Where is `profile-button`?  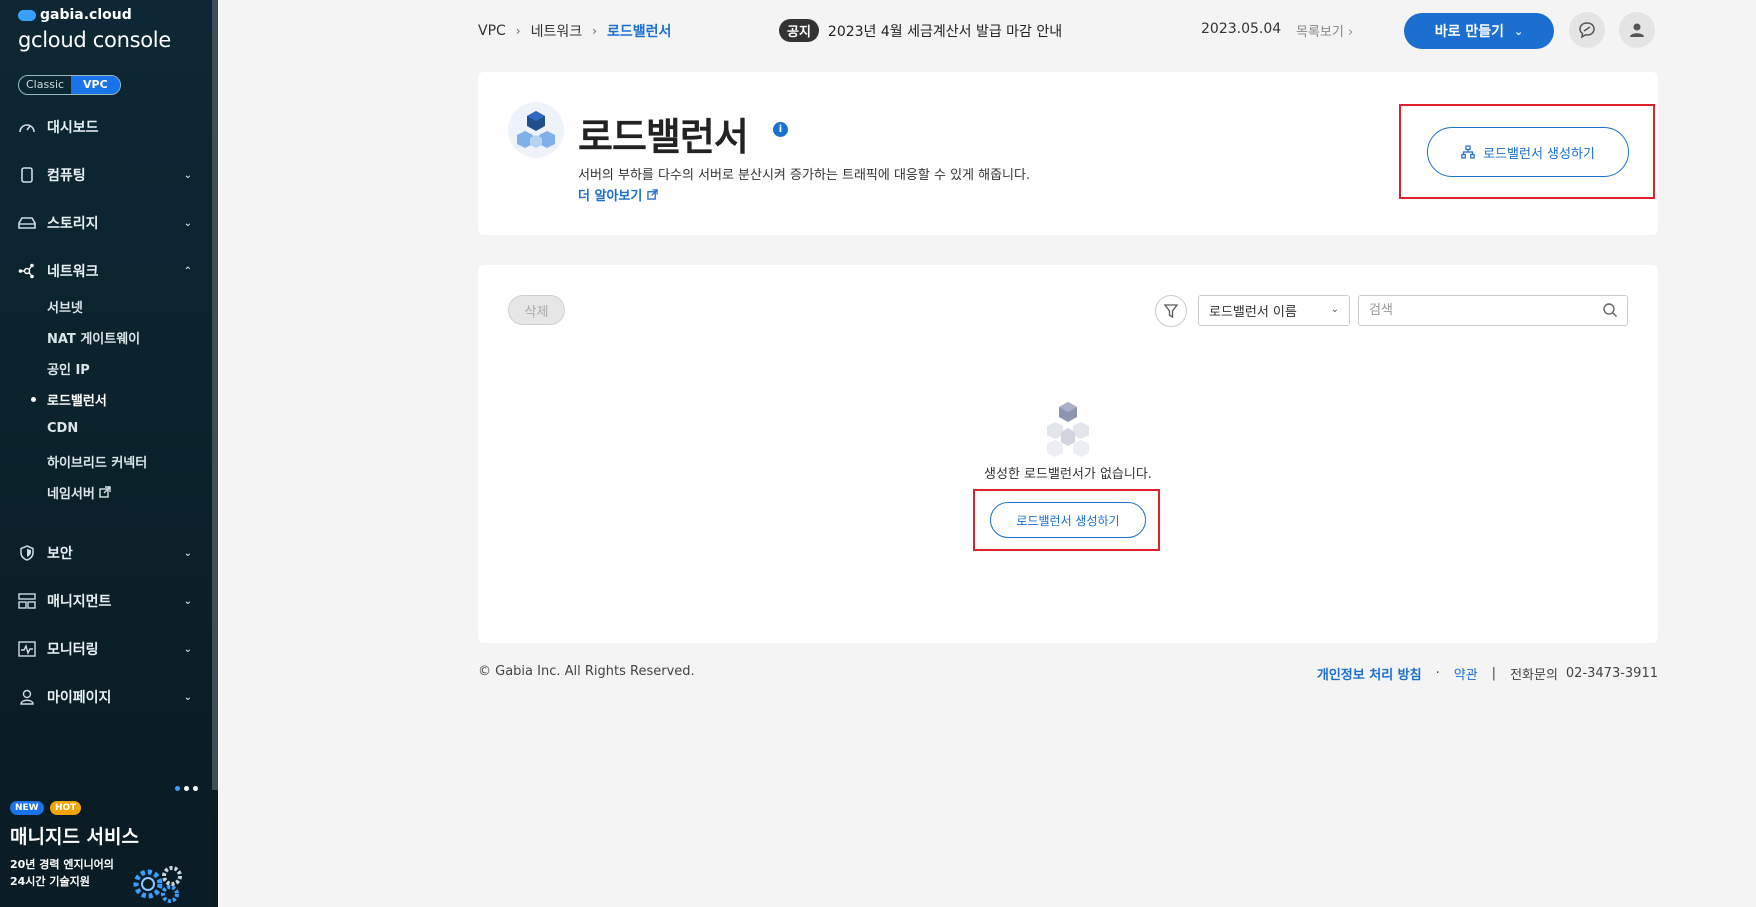 profile-button is located at coordinates (1637, 30).